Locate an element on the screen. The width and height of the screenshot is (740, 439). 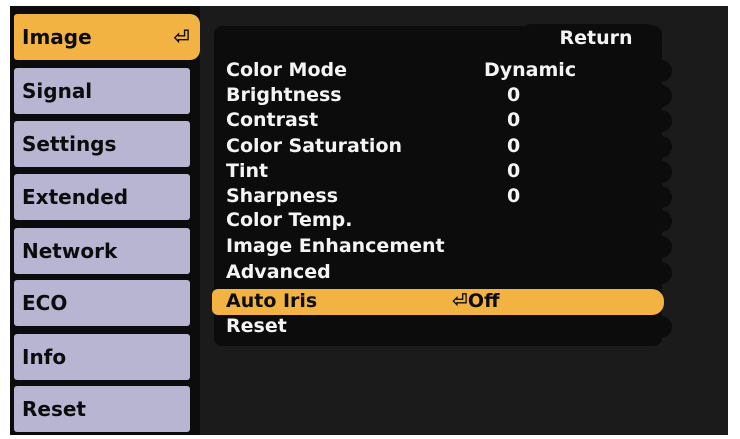
menu-row-label: Color Saturation is located at coordinates (314, 146).